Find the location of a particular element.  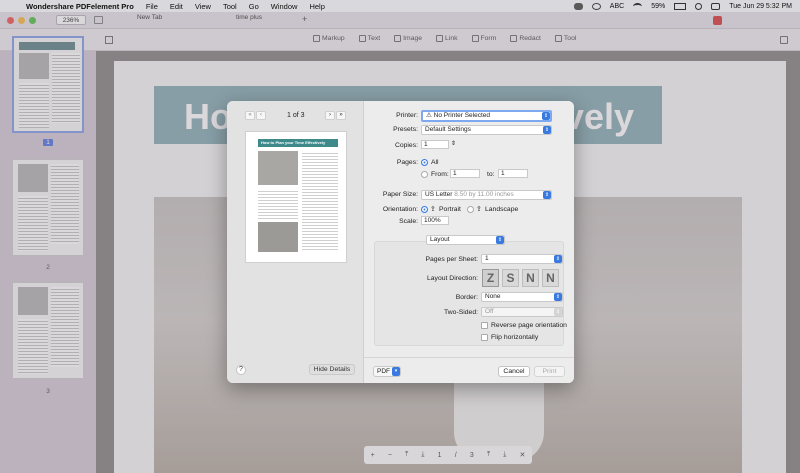

control-center-icon is located at coordinates (716, 6).